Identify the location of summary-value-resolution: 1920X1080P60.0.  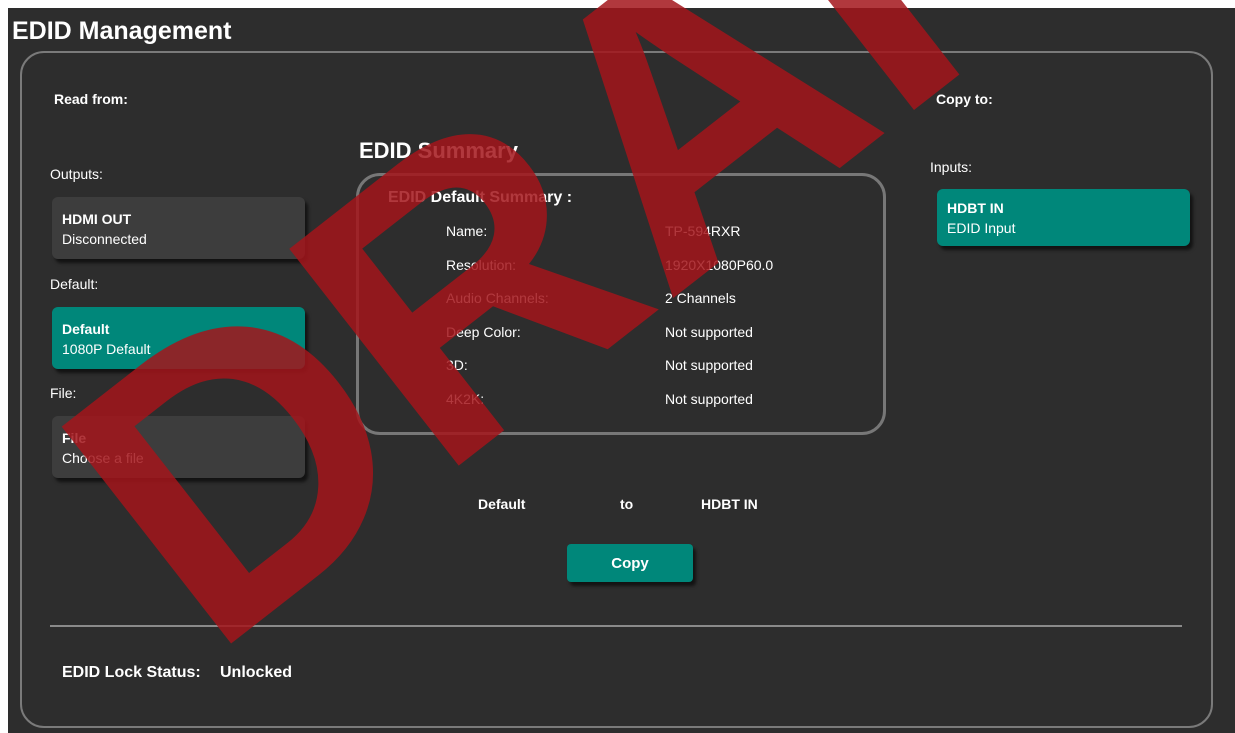
(719, 265).